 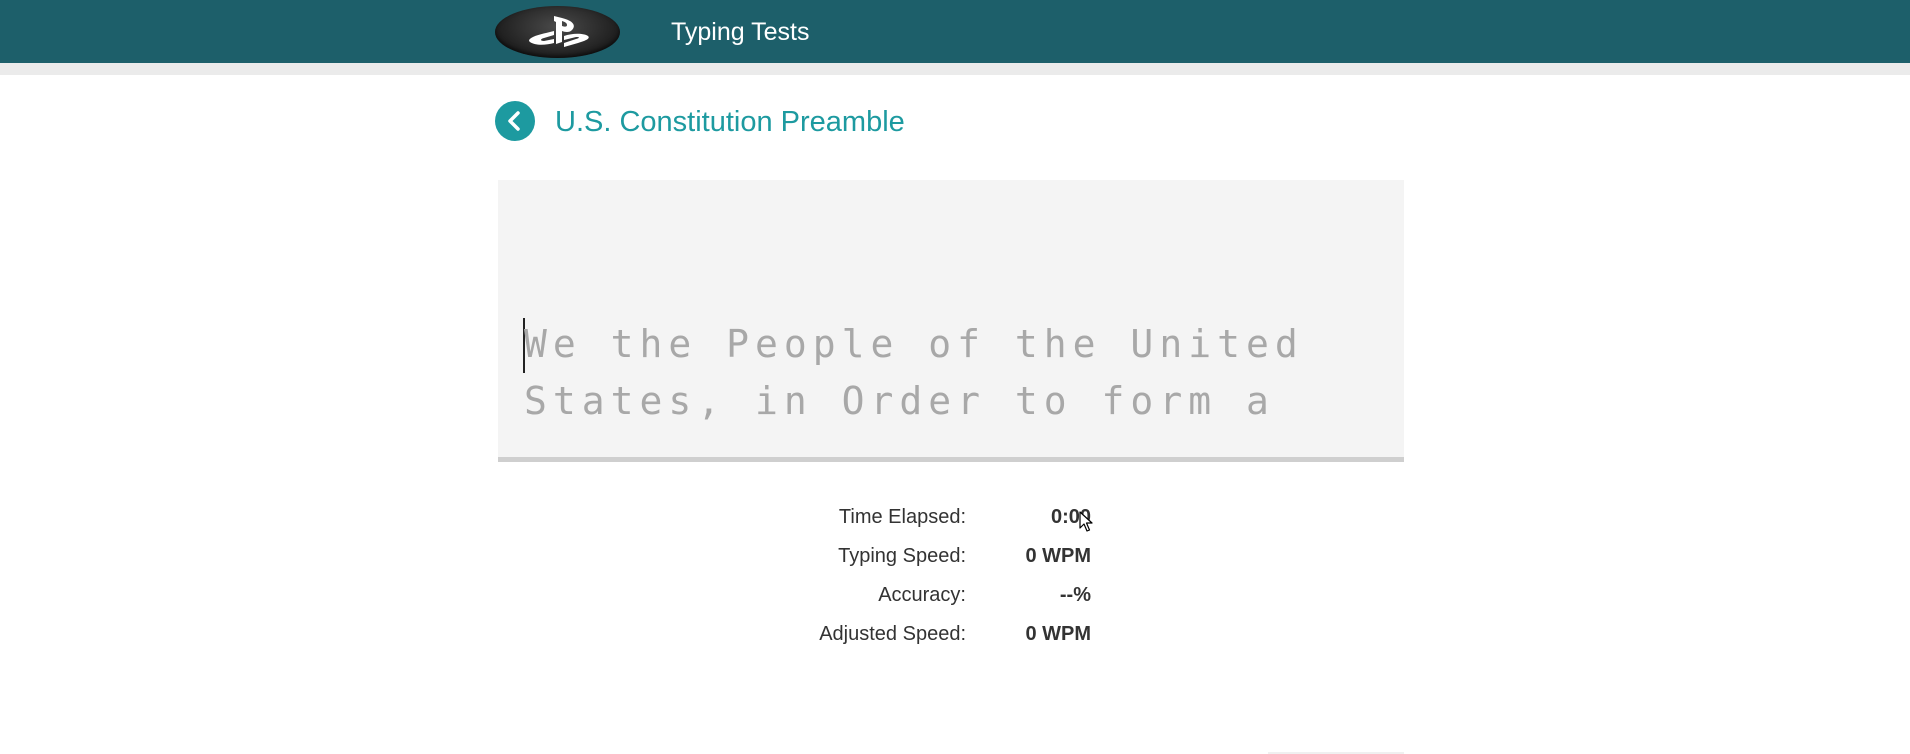 What do you see at coordinates (557, 32) in the screenshot?
I see `playstation-logo-icon` at bounding box center [557, 32].